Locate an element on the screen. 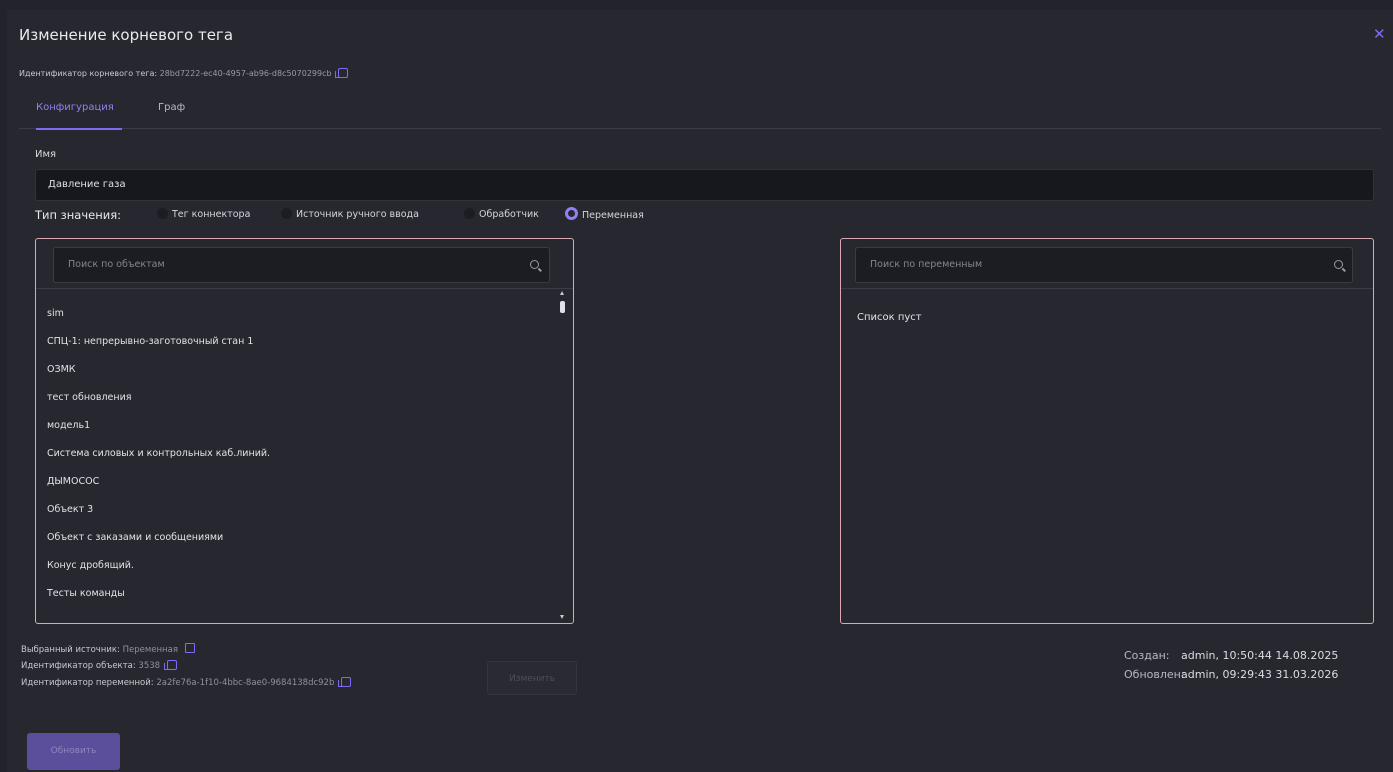 The image size is (1393, 772). radio-connector-tag: Тег коннектора is located at coordinates (203, 215).